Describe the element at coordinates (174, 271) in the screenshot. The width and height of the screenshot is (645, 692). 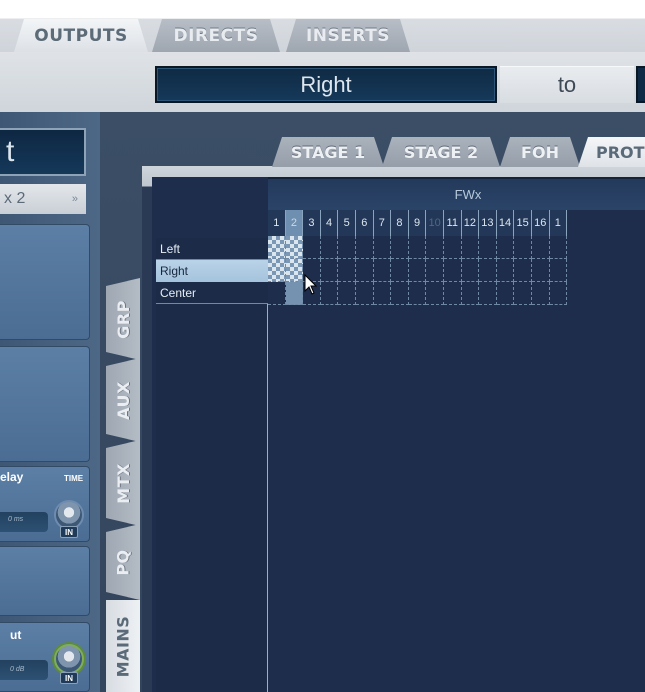
I see `row-right-label: Right` at that location.